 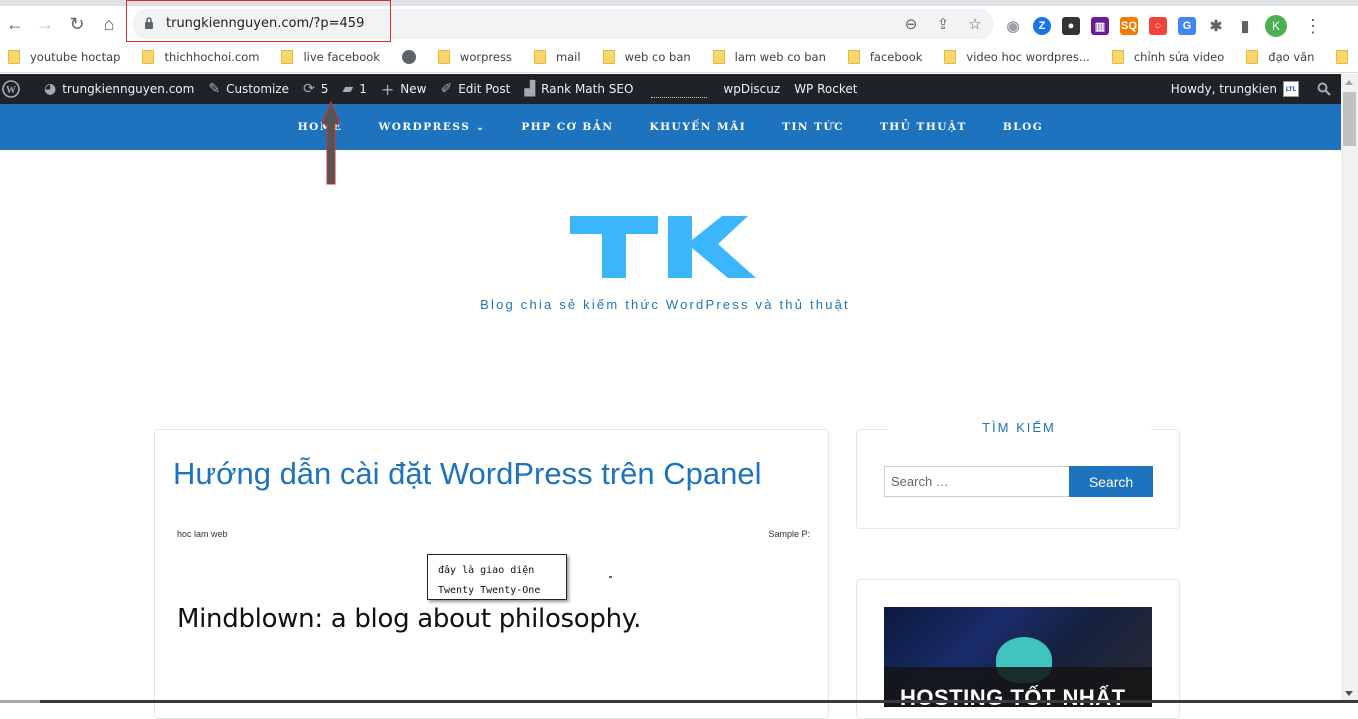 What do you see at coordinates (1018, 657) in the screenshot?
I see `hosting-banner-image: HOSTING TỐT NHẤT` at bounding box center [1018, 657].